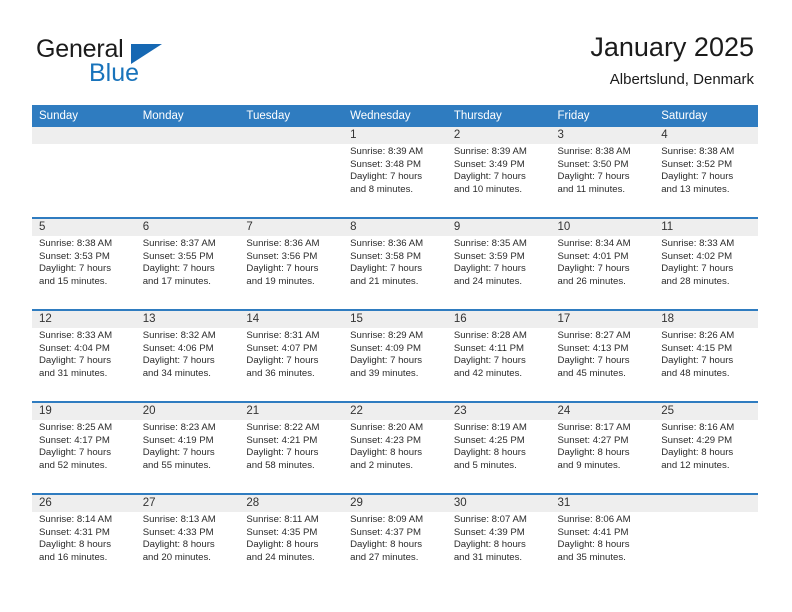 The height and width of the screenshot is (612, 792). I want to click on day-number: 27, so click(187, 503).